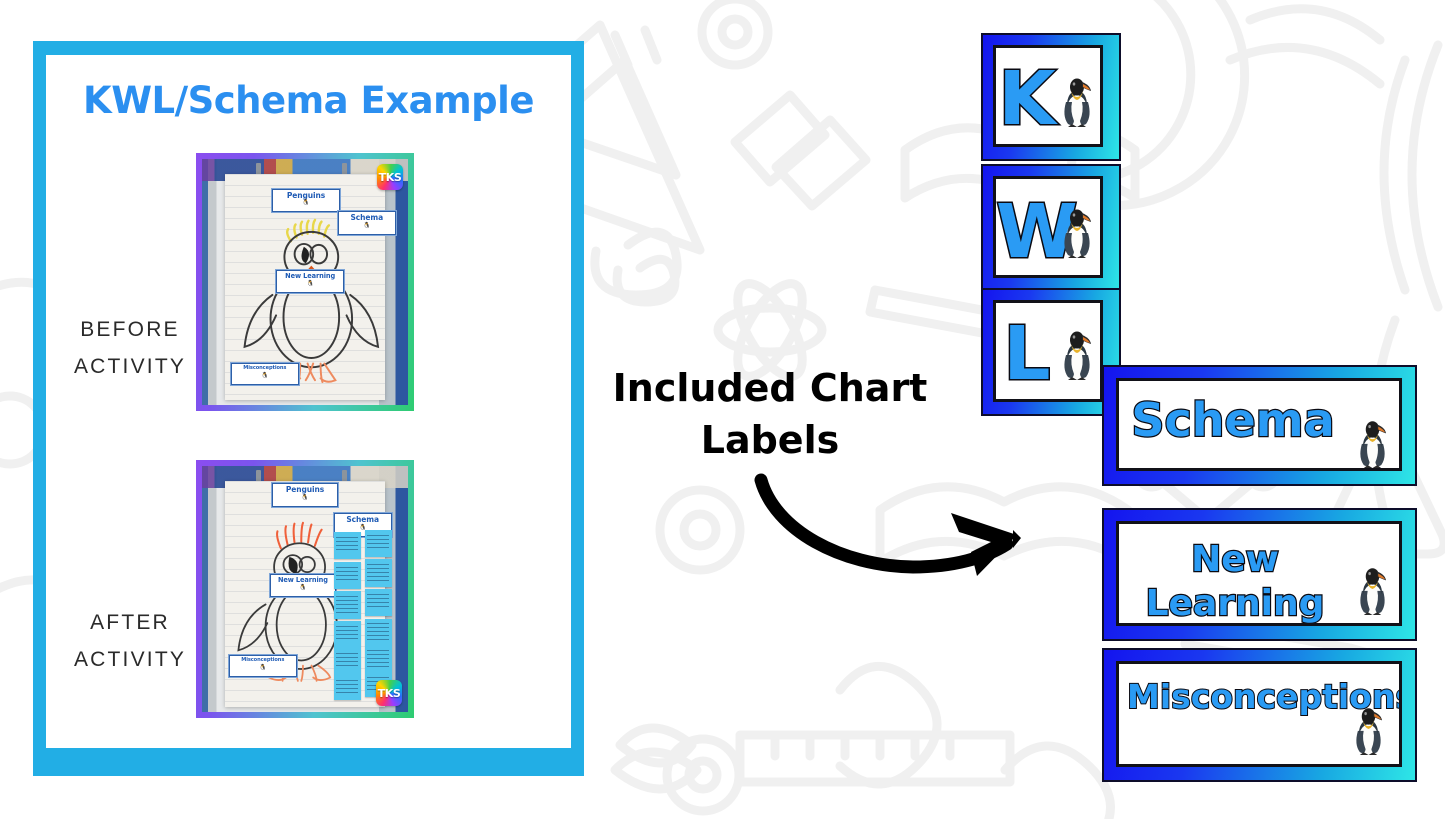  I want to click on label-card-k-inner: K, so click(1048, 96).